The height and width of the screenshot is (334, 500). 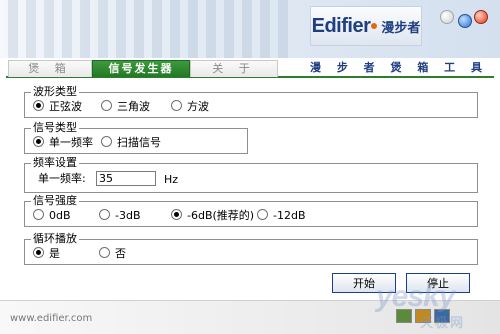 I want to click on signal-strength-group: 信号强度 0dB -3dB -6dB(推荐的) -12dB, so click(x=251, y=210).